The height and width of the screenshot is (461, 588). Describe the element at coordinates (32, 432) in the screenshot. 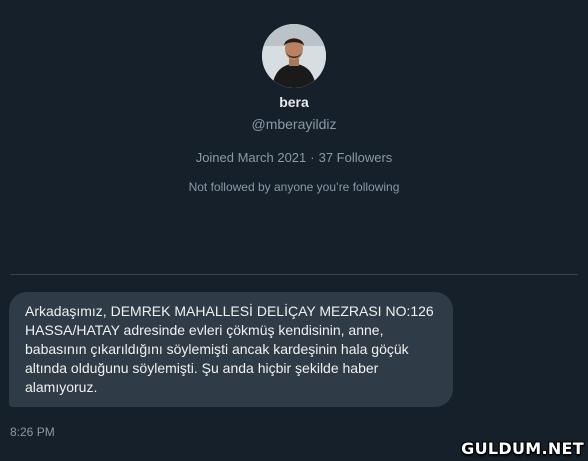

I see `message-timestamp: 8:26 PM` at that location.